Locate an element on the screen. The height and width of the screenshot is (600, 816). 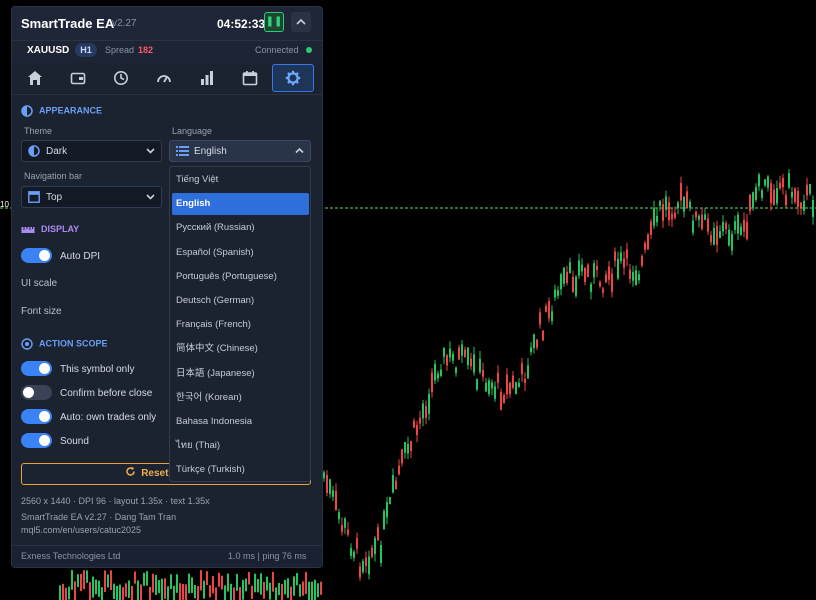
language-option: 简体中文 (Chinese) is located at coordinates (240, 349).